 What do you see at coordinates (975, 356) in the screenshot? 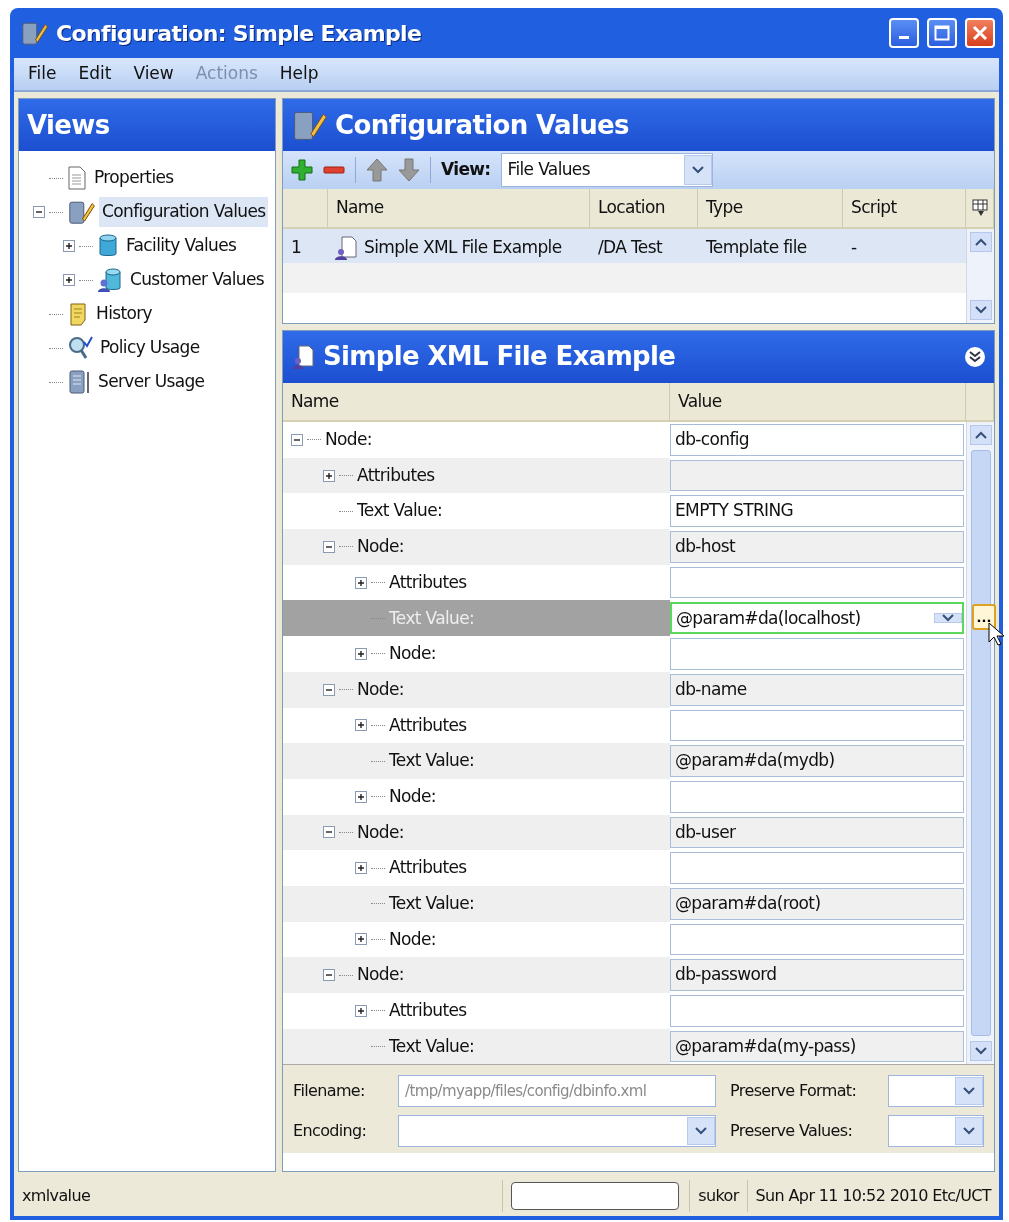
I see `collapse-chevron-icon` at bounding box center [975, 356].